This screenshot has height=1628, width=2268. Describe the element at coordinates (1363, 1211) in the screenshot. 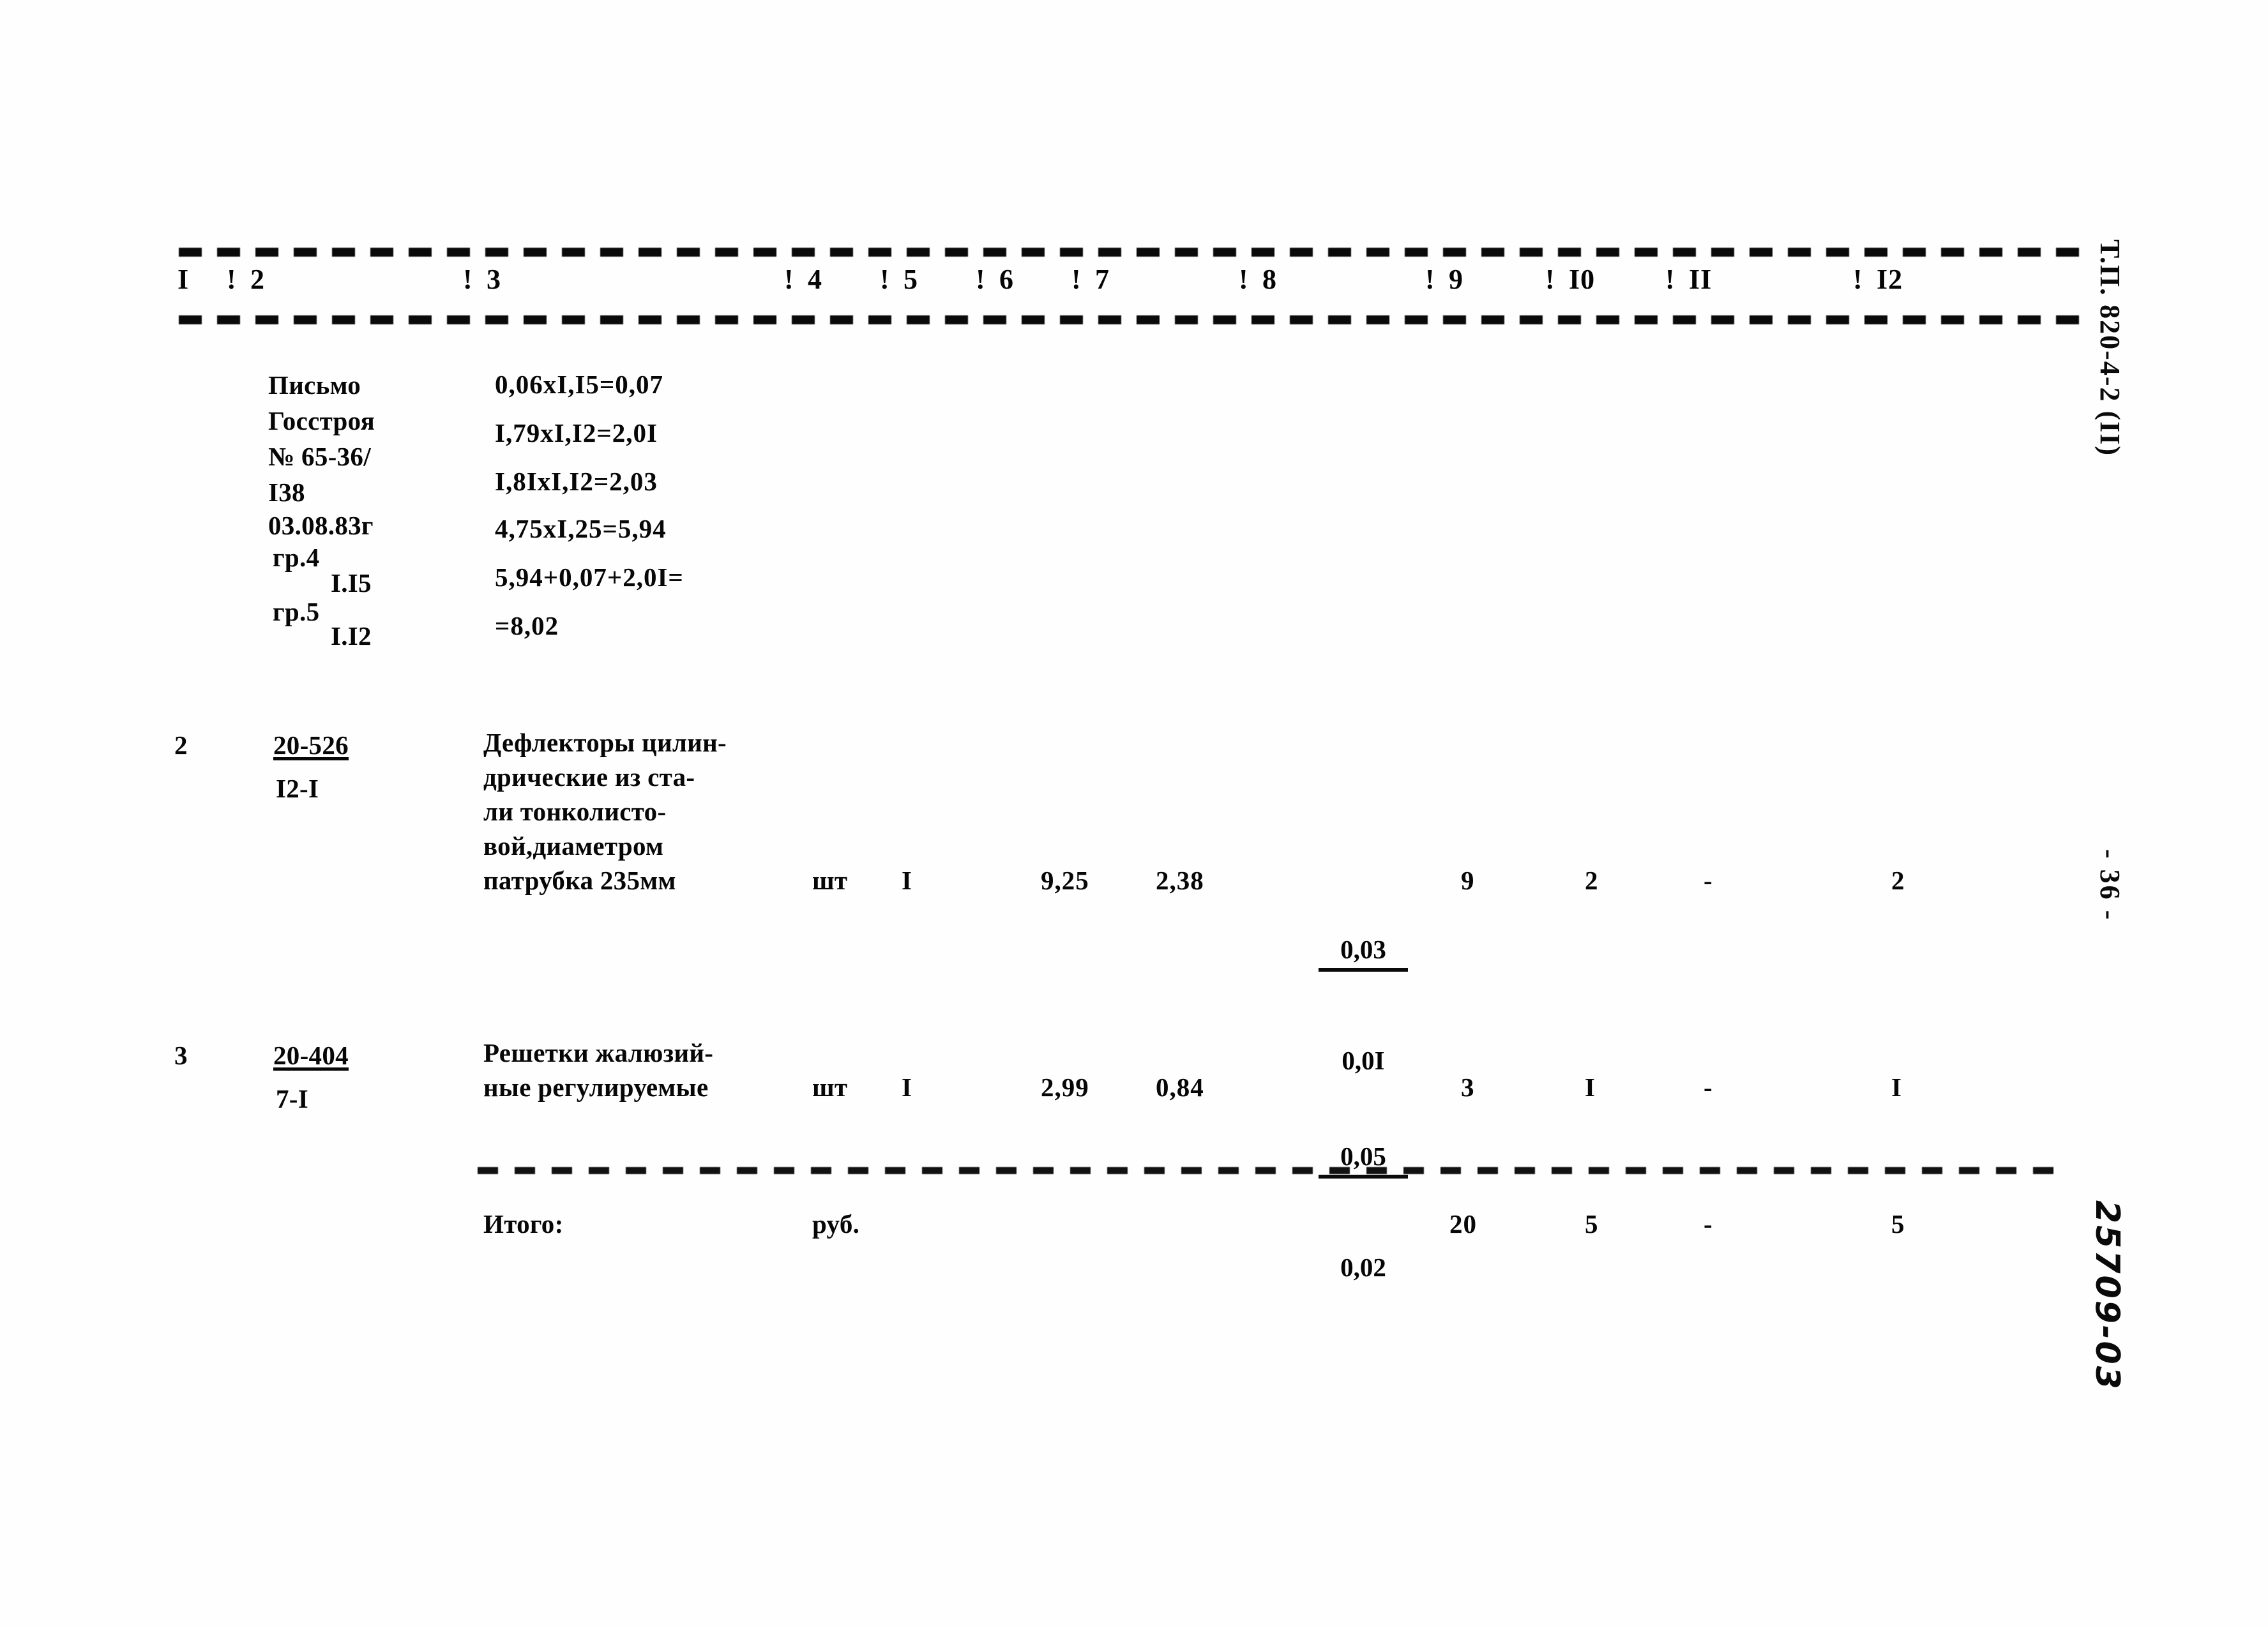

I see `row-col8-fraction: 0,05 0,02` at that location.